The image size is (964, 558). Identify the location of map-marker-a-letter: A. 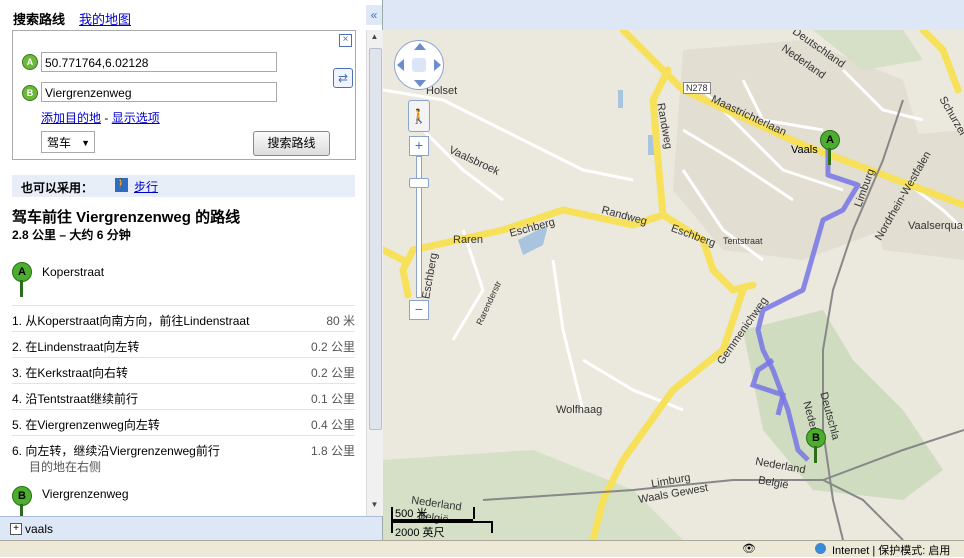
(830, 140).